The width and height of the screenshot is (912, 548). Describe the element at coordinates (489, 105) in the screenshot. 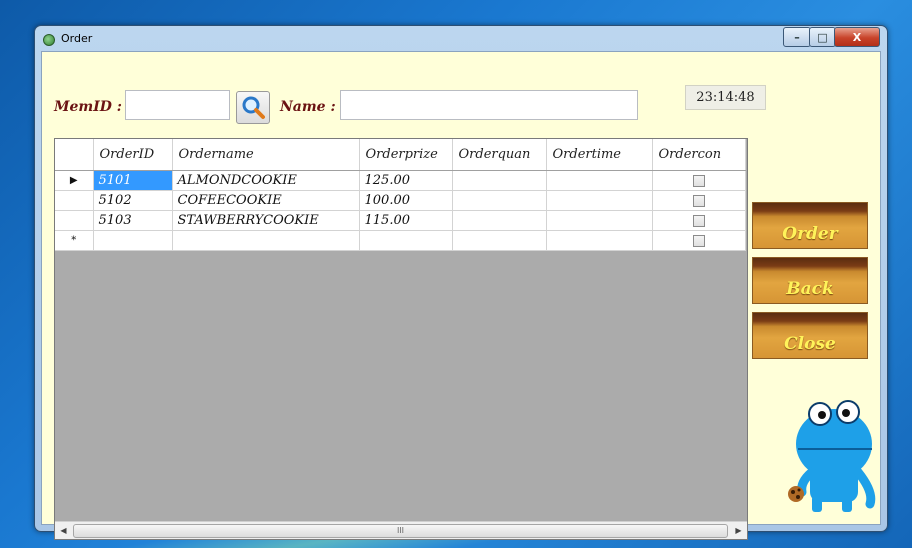

I see `name-input` at that location.